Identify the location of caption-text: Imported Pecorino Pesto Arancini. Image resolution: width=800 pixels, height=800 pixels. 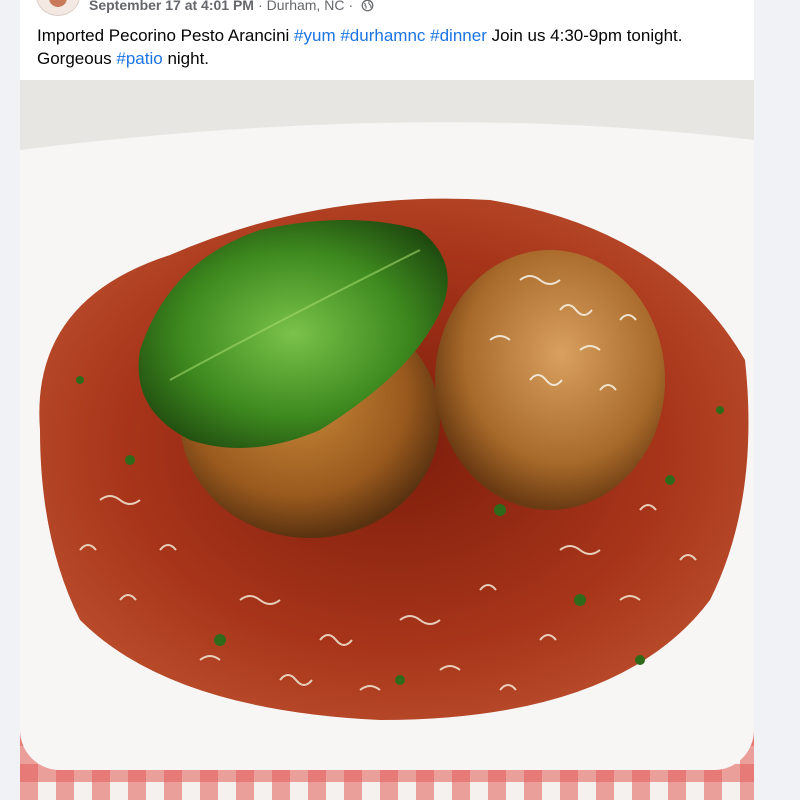
(166, 35).